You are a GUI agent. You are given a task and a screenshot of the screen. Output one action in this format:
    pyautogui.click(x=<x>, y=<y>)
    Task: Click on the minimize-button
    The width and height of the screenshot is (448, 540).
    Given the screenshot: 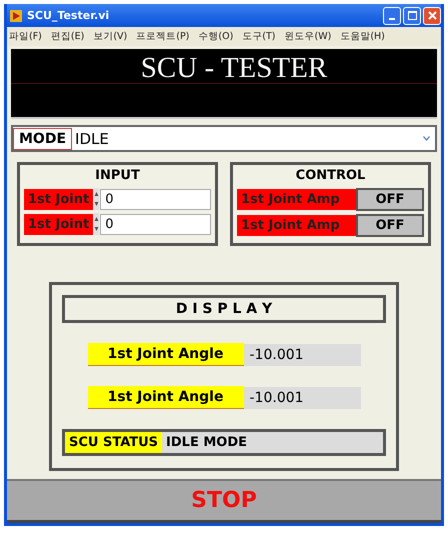 What is the action you would take?
    pyautogui.click(x=392, y=15)
    